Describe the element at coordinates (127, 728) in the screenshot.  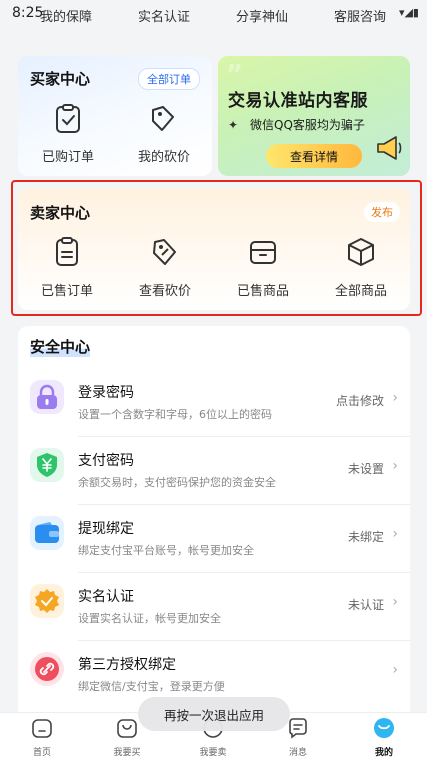
I see `shopping-bag-icon` at that location.